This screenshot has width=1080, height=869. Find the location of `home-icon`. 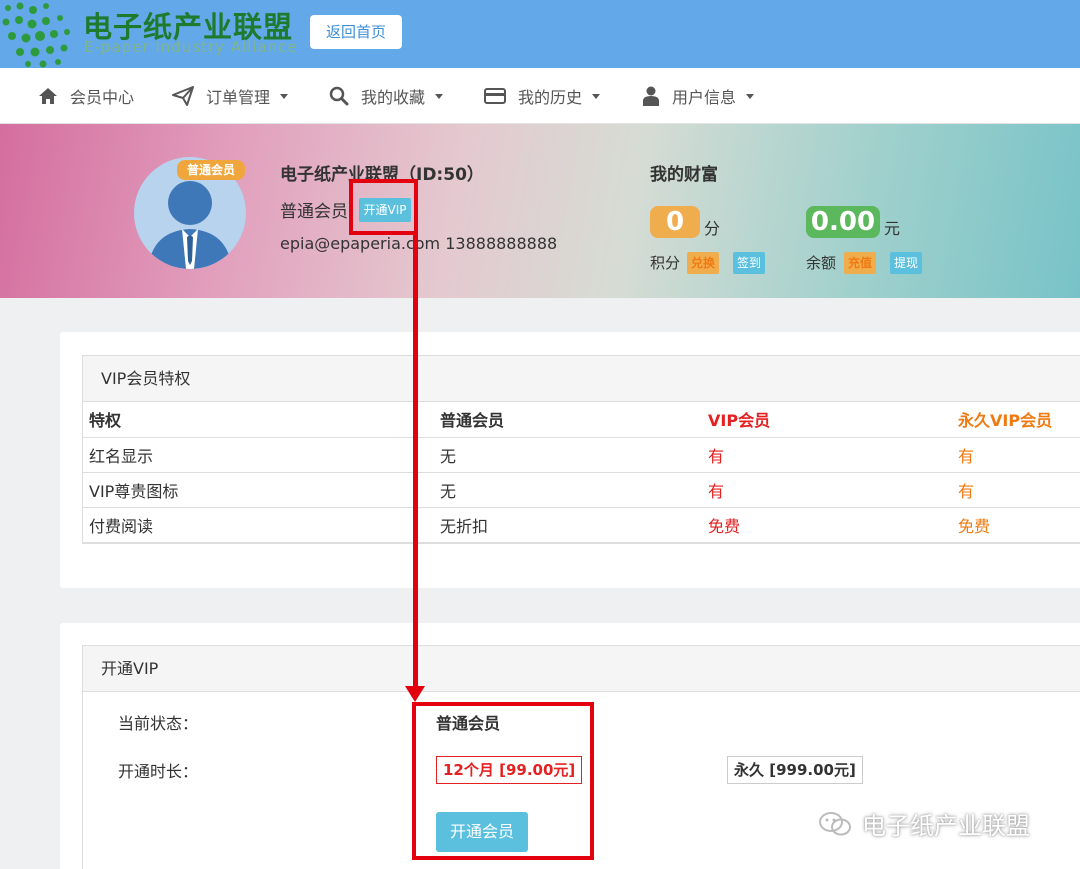

home-icon is located at coordinates (48, 96).